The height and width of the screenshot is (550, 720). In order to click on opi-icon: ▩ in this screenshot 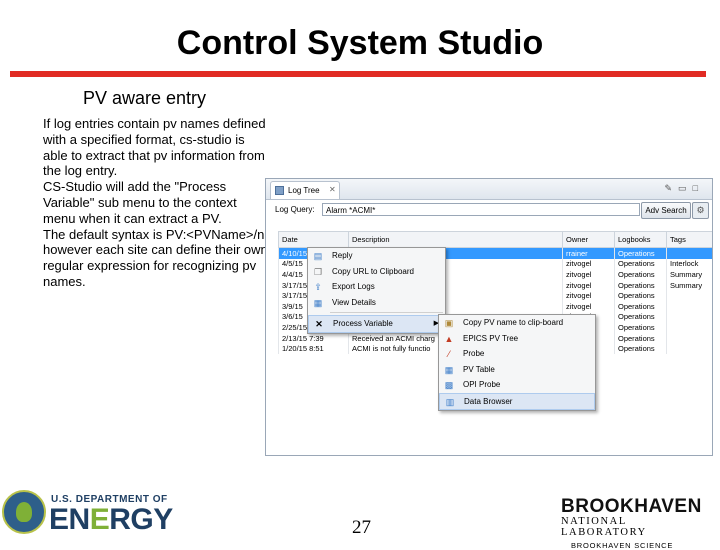, I will do `click(449, 385)`.